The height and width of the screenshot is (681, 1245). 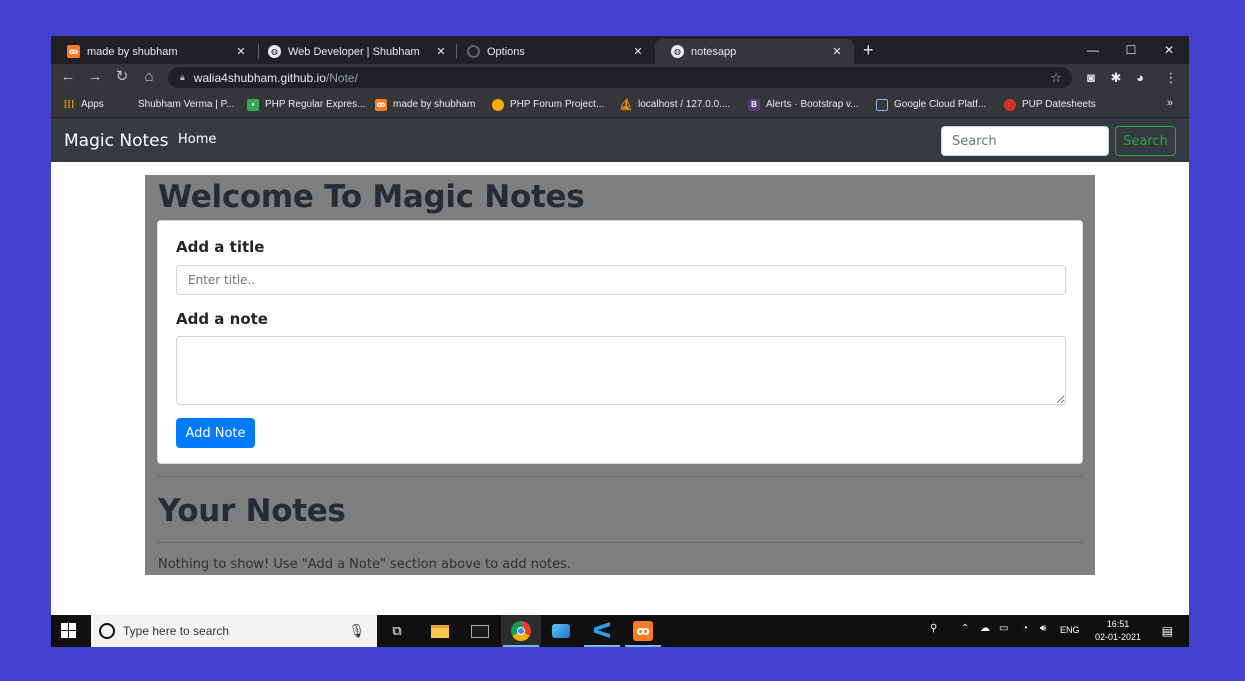 What do you see at coordinates (1025, 141) in the screenshot?
I see `search-input` at bounding box center [1025, 141].